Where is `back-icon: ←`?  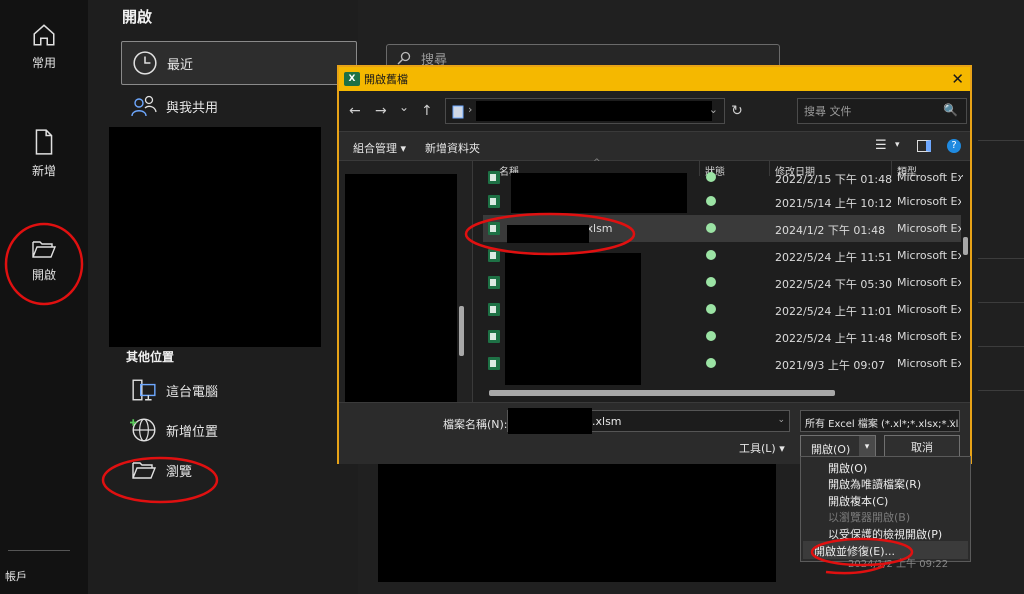
back-icon: ← is located at coordinates (355, 111).